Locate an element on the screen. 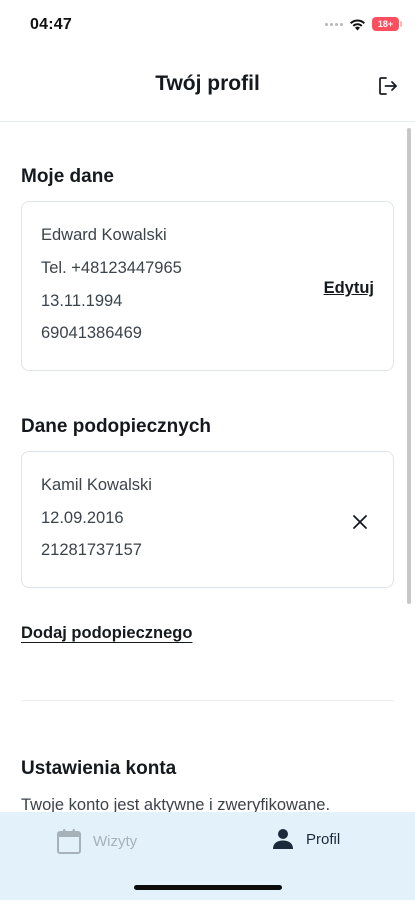 The image size is (415, 900). logout-icon is located at coordinates (388, 86).